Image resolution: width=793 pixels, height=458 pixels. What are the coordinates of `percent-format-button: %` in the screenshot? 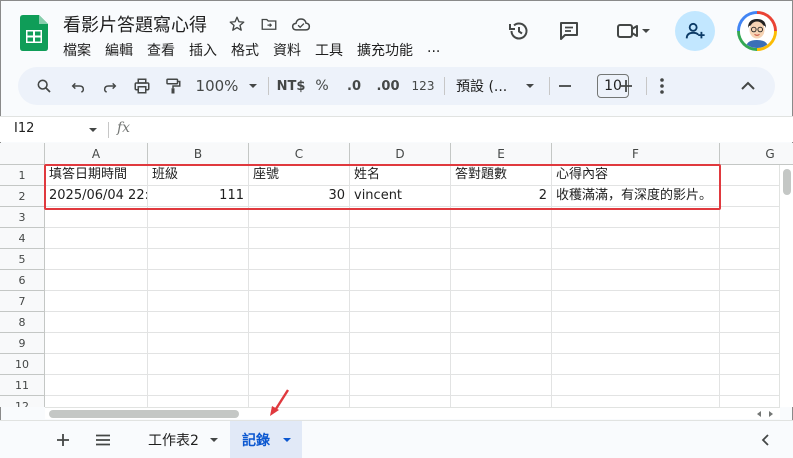 It's located at (322, 86).